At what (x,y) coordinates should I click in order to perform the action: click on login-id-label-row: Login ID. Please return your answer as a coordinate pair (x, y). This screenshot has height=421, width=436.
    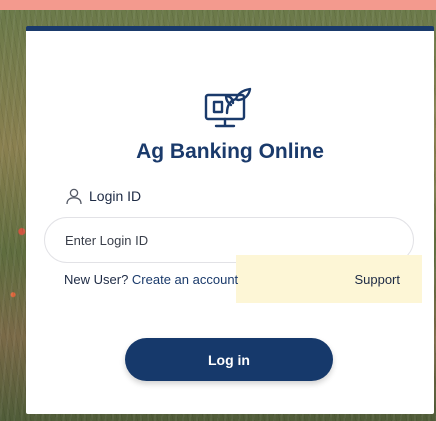
    Looking at the image, I should click on (103, 196).